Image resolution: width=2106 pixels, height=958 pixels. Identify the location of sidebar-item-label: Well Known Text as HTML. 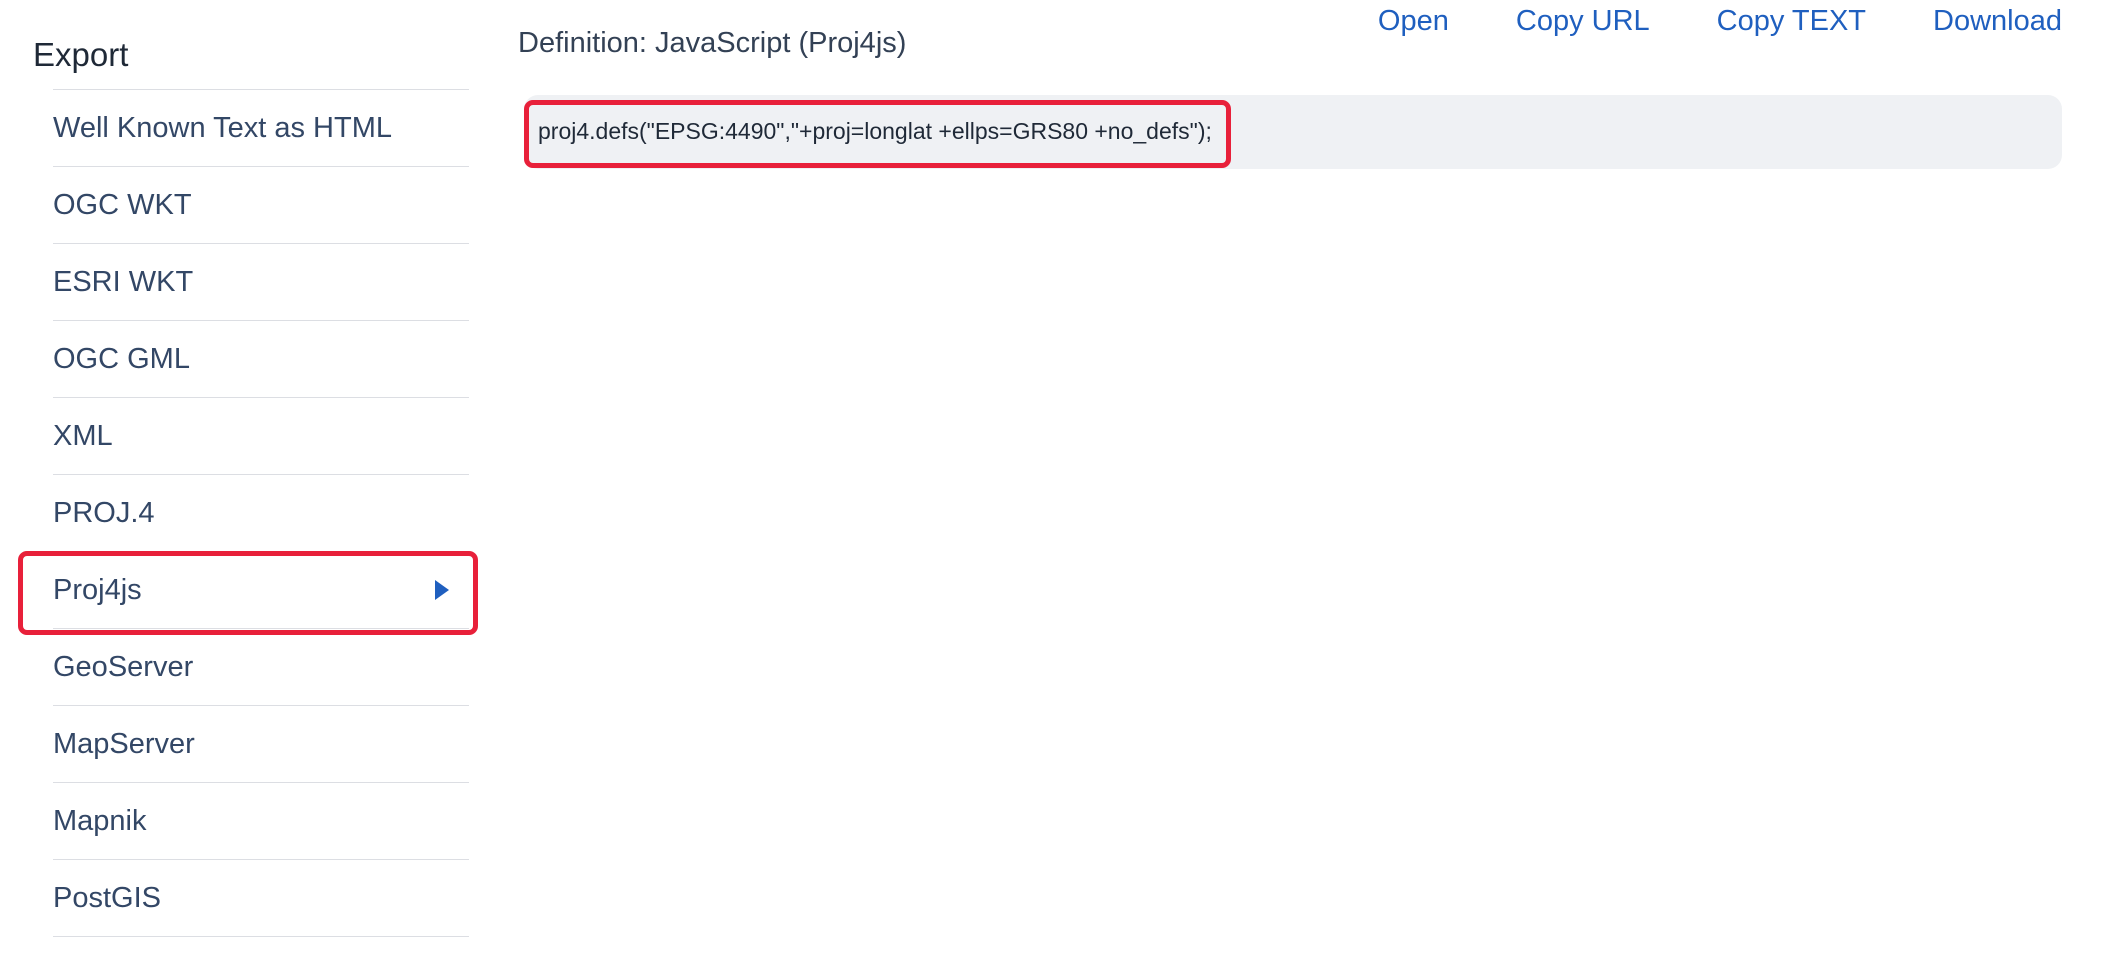
(222, 127).